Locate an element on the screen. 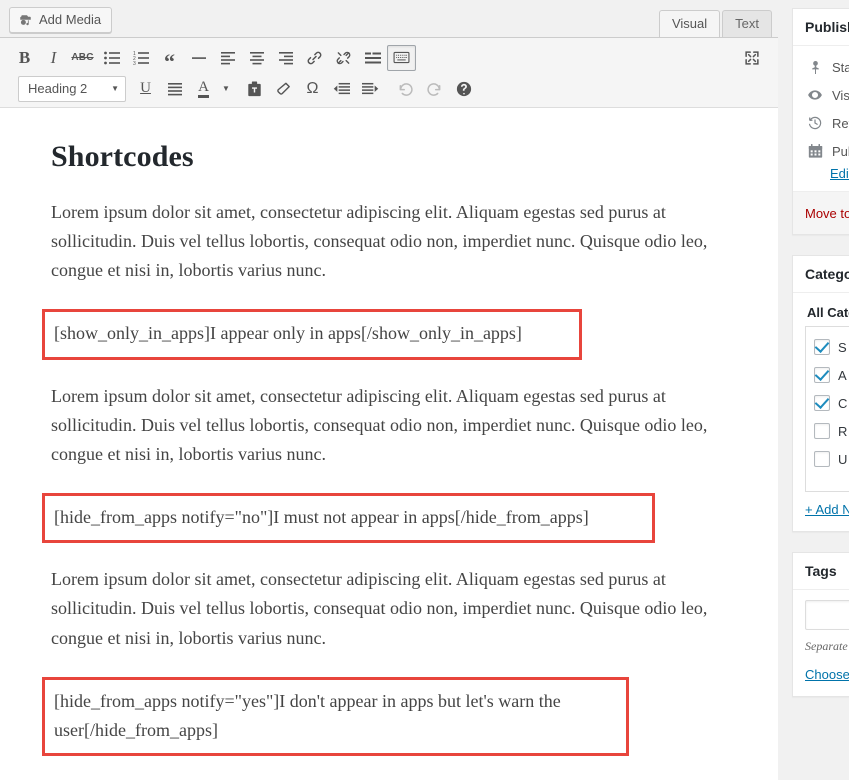 The height and width of the screenshot is (780, 849). toolbar-row-1: B I ABC 1 2 3 “ is located at coordinates (389, 57).